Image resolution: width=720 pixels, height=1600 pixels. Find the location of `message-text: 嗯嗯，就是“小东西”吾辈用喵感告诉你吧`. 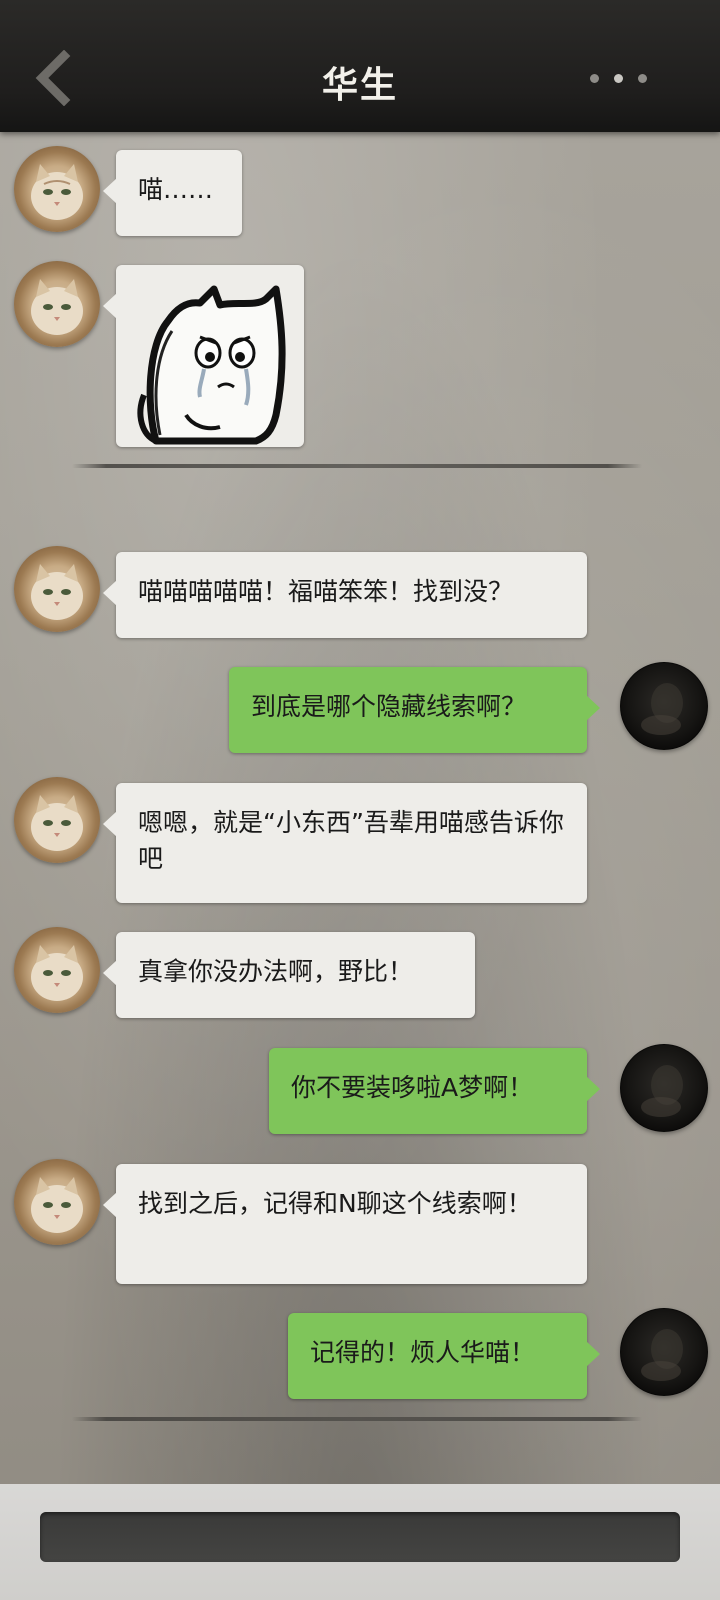

message-text: 嗯嗯，就是“小东西”吾辈用喵感告诉你吧 is located at coordinates (351, 840).